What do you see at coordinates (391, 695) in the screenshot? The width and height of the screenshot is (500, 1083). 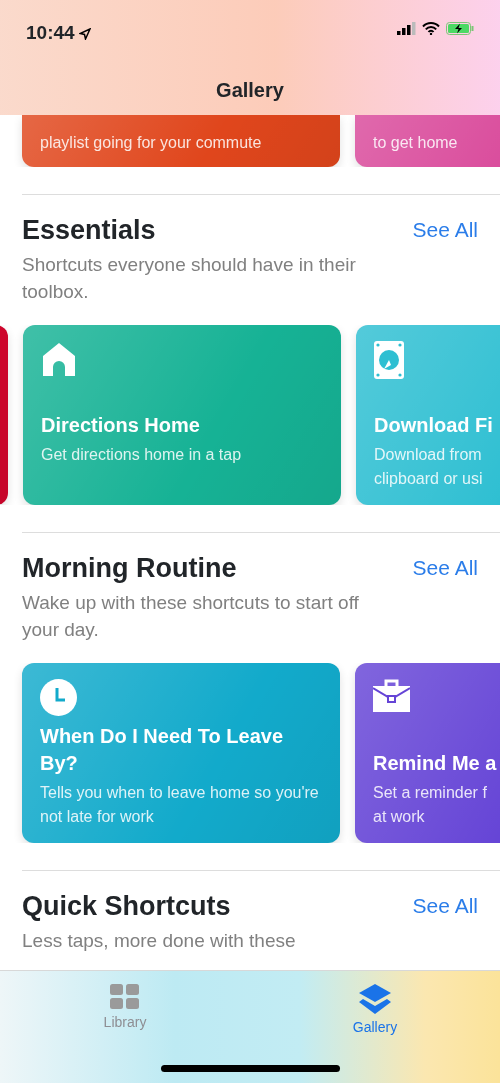 I see `briefcase-icon` at bounding box center [391, 695].